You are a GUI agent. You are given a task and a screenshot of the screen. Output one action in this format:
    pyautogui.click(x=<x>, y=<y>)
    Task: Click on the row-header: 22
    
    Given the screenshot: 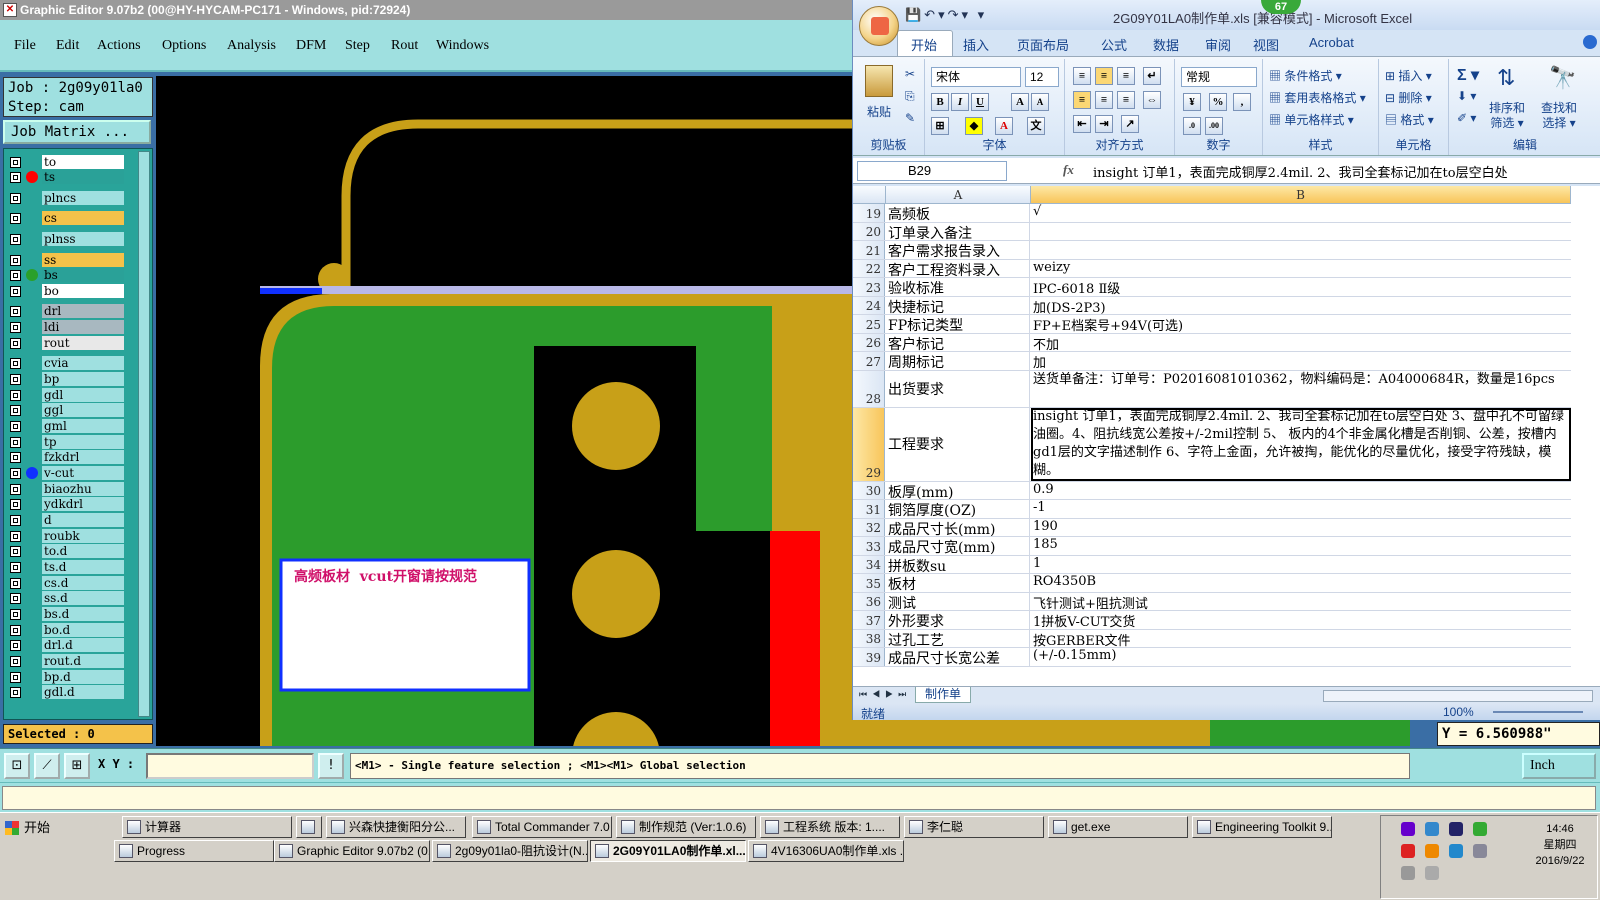 What is the action you would take?
    pyautogui.click(x=869, y=268)
    